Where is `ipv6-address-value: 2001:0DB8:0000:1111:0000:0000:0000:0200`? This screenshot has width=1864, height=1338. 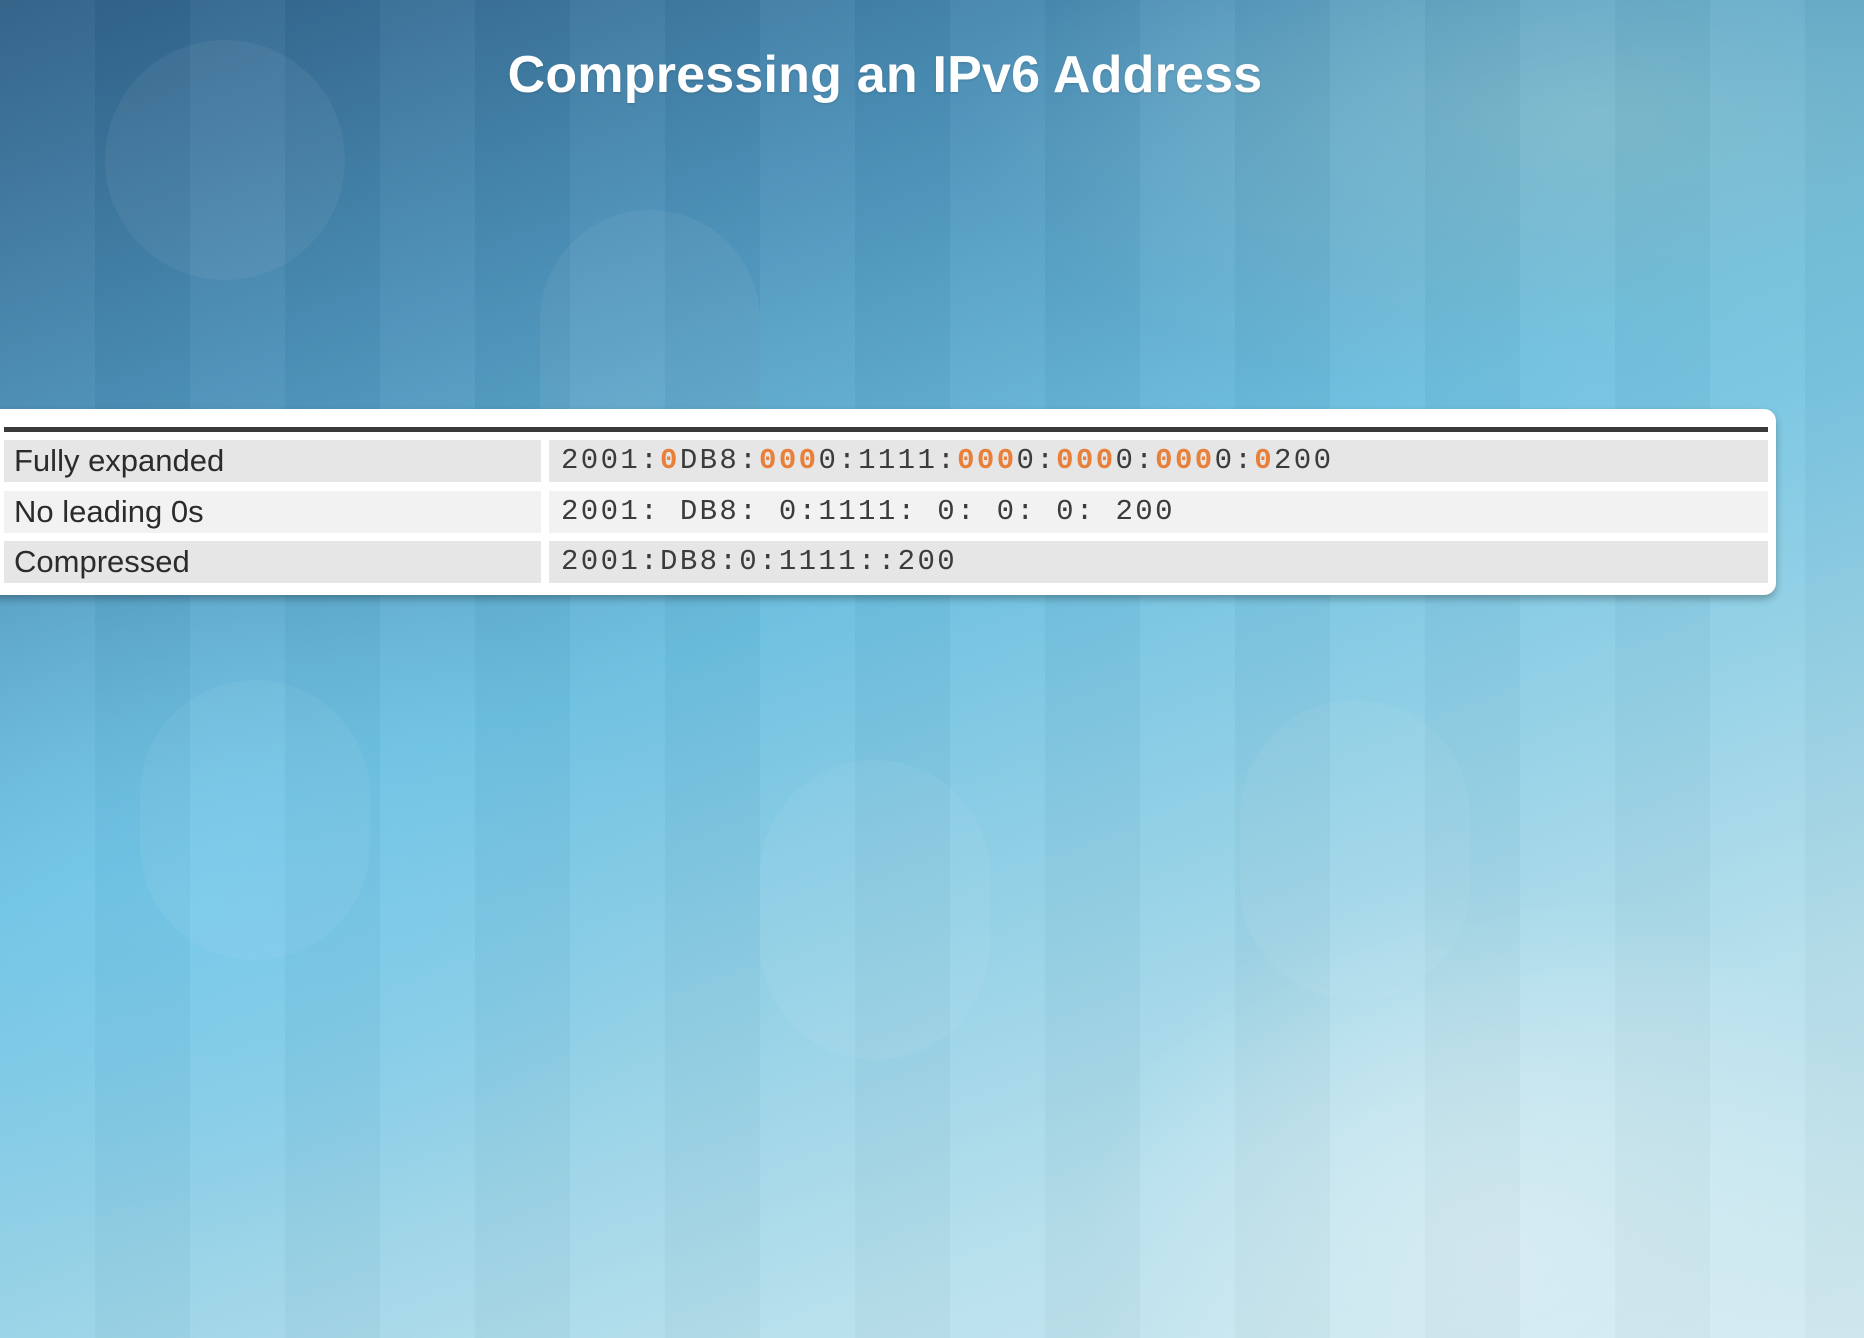 ipv6-address-value: 2001:0DB8:0000:1111:0000:0000:0000:0200 is located at coordinates (1158, 461).